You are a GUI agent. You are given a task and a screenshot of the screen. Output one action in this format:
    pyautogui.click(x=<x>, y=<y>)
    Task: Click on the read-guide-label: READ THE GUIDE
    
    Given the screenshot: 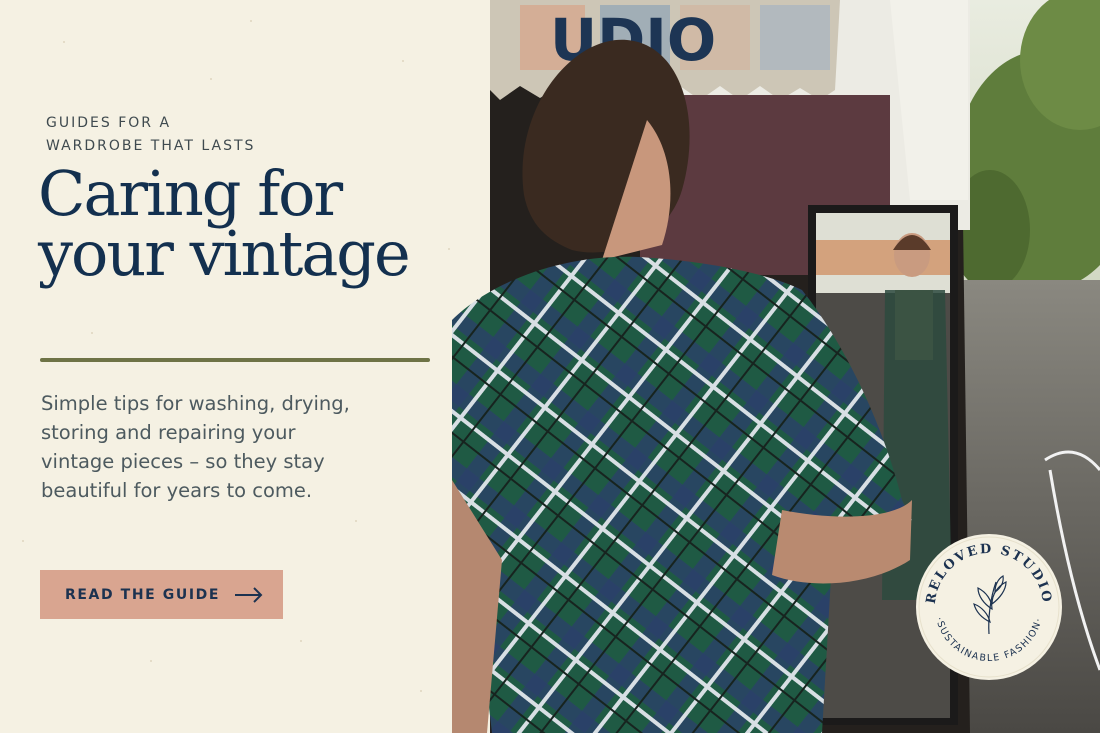 What is the action you would take?
    pyautogui.click(x=143, y=594)
    